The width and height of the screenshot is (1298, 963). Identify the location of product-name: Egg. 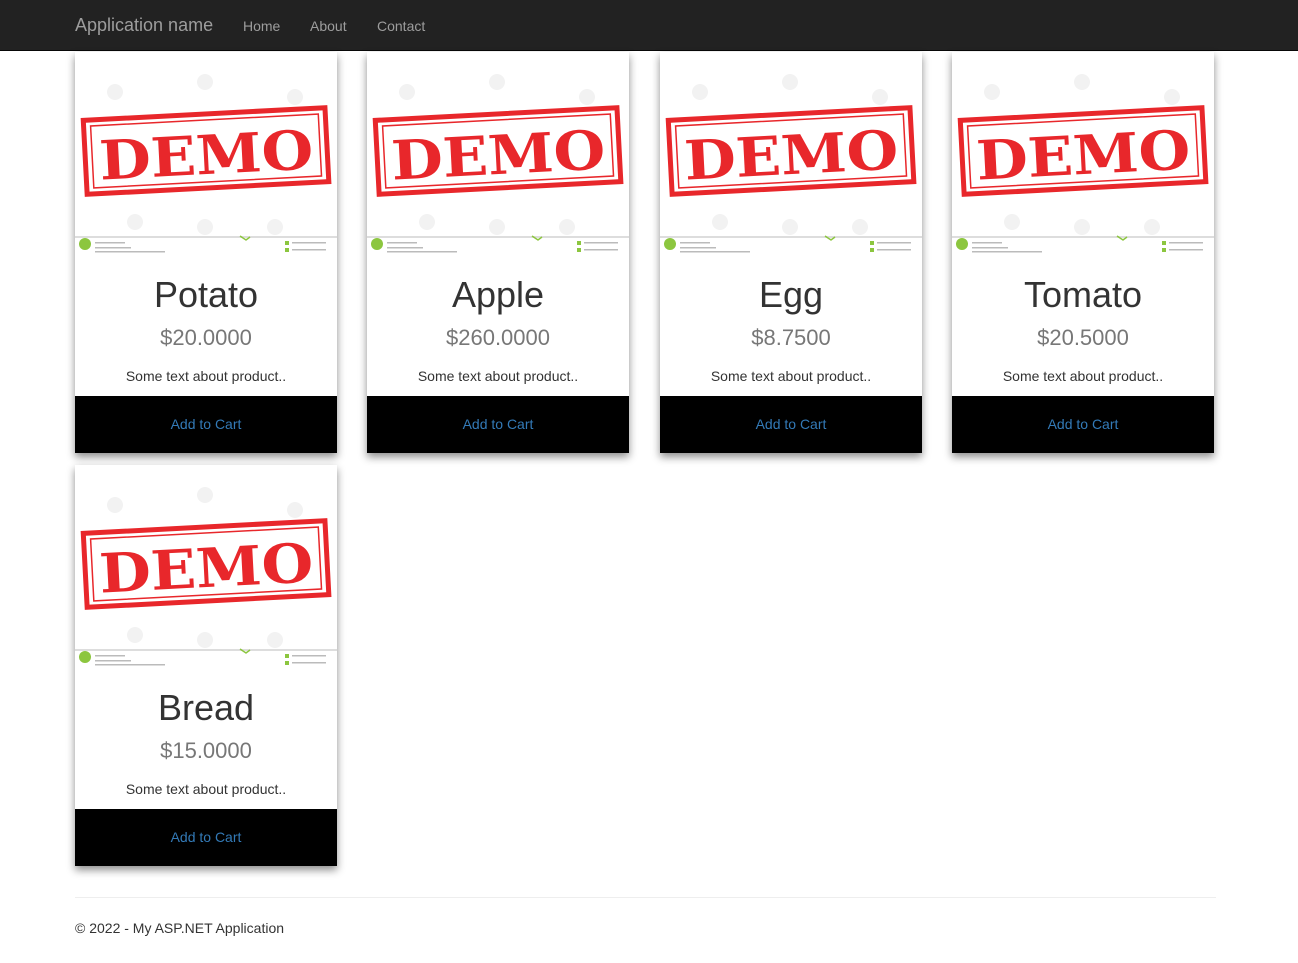
(791, 294).